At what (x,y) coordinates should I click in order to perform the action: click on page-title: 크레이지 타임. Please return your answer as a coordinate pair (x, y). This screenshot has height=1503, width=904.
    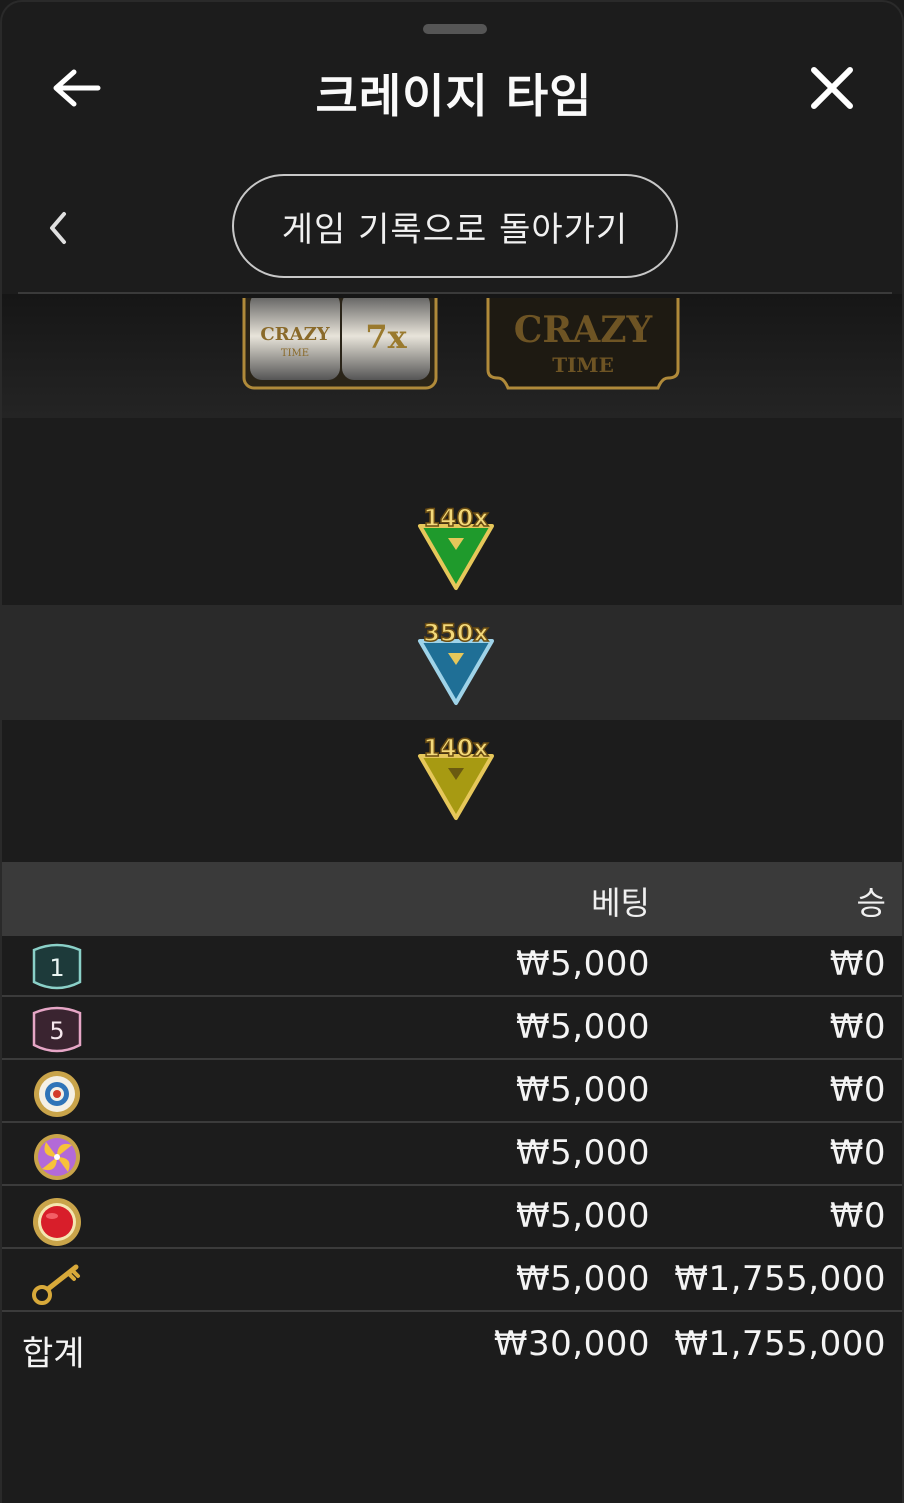
    Looking at the image, I should click on (454, 96).